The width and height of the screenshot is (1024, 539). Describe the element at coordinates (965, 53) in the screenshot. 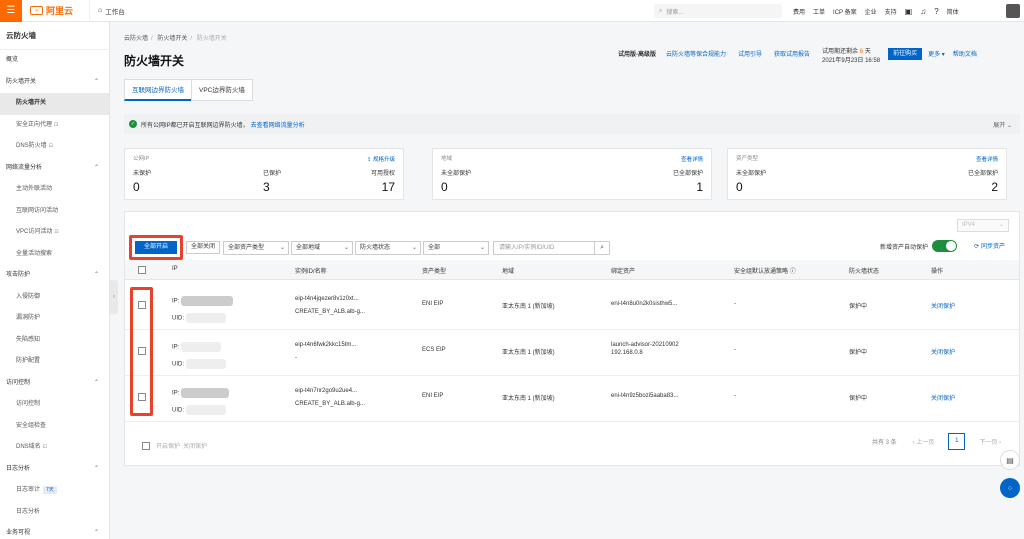

I see `help-doc-link: 帮助文档` at that location.